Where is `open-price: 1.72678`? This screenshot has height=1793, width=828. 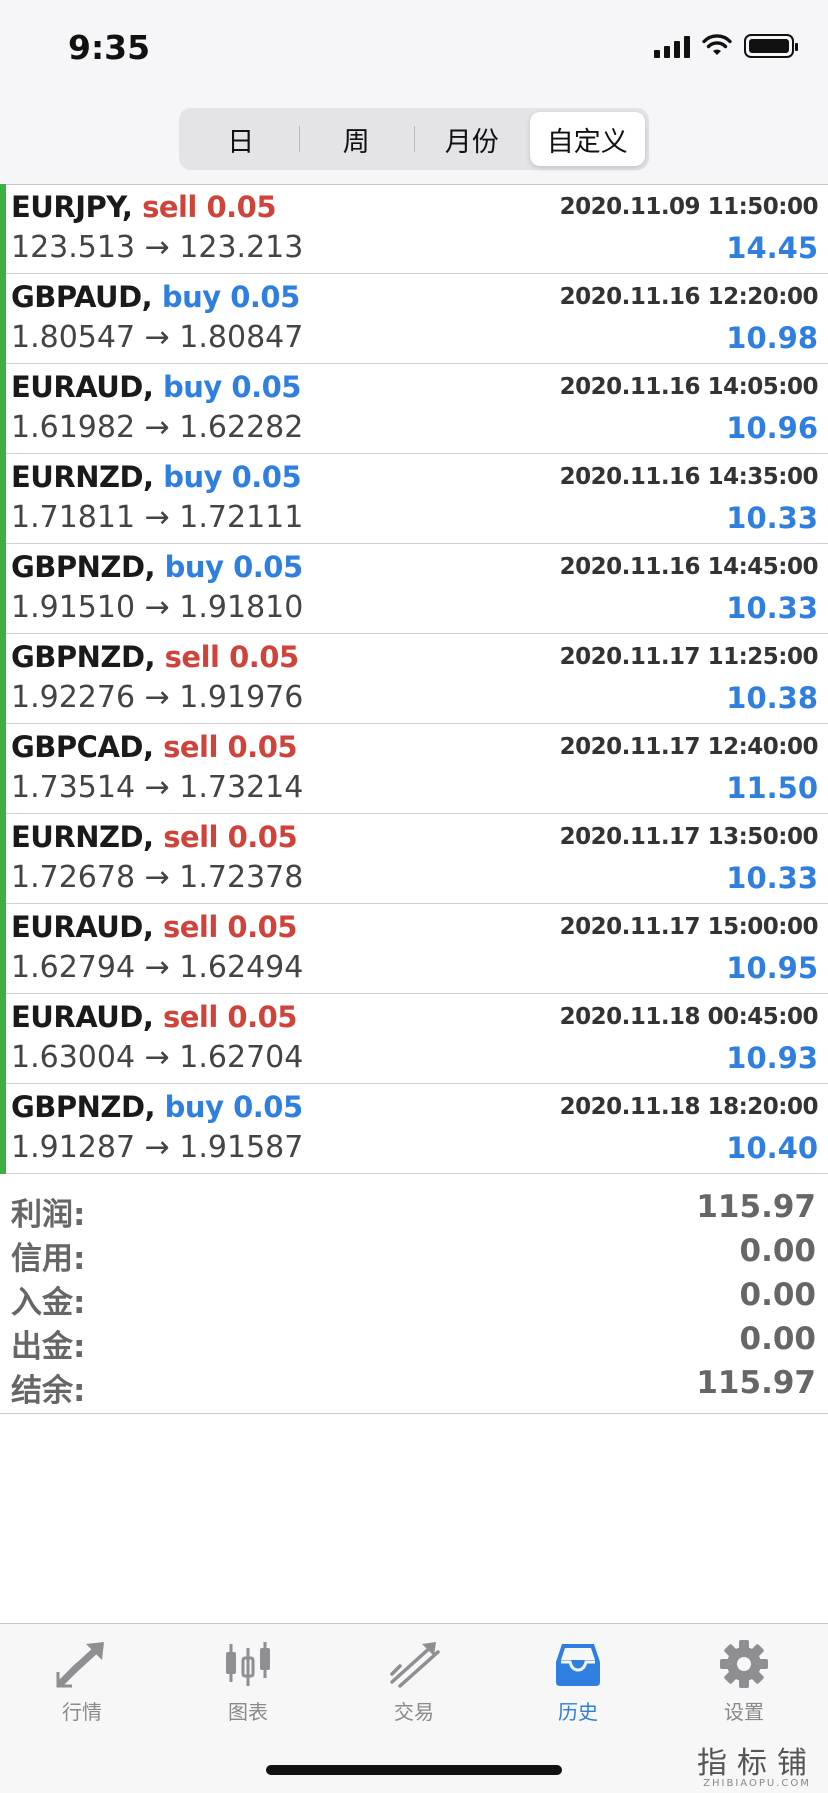
open-price: 1.72678 is located at coordinates (73, 877).